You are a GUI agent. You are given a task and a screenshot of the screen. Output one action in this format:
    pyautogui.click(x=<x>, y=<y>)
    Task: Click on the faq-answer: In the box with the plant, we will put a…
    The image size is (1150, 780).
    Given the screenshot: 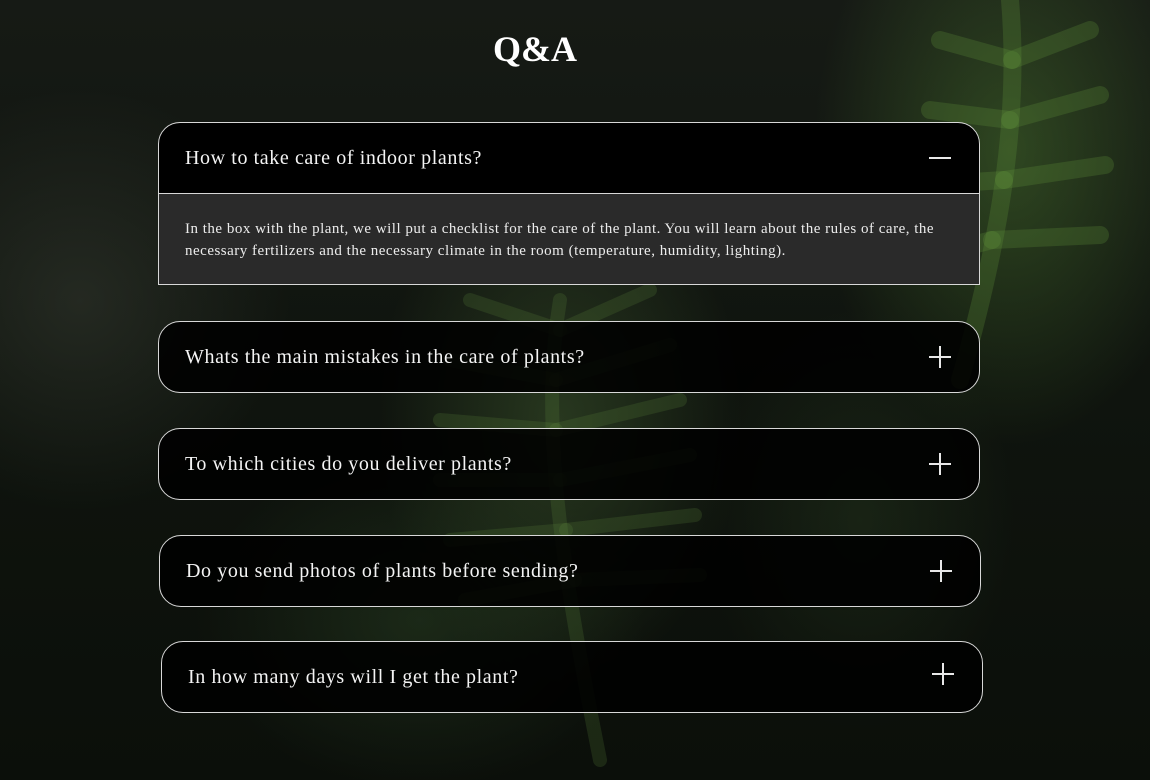 What is the action you would take?
    pyautogui.click(x=569, y=239)
    